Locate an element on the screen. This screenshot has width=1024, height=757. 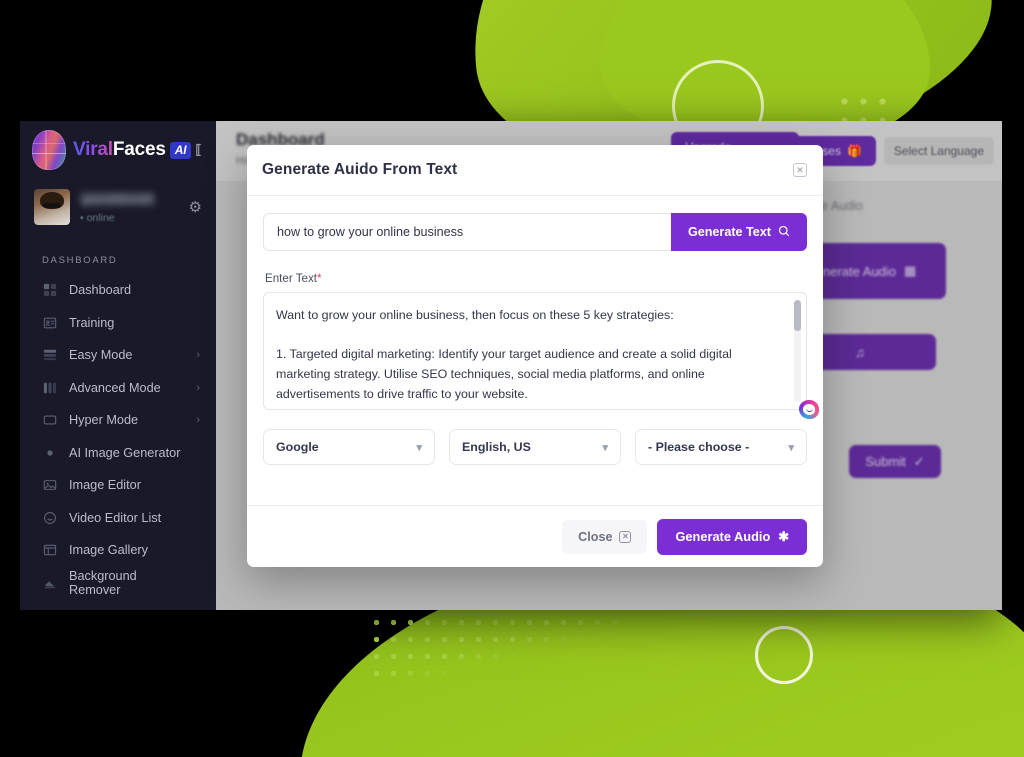
generate-audio-button: Generate Audio ✱ is located at coordinates (732, 536).